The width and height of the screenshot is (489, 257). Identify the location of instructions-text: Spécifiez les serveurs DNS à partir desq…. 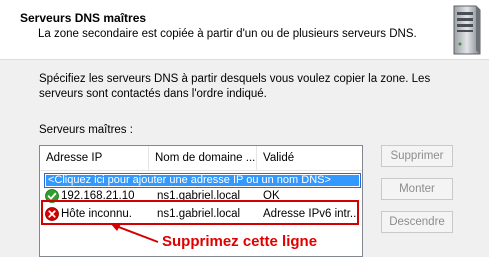
(235, 86).